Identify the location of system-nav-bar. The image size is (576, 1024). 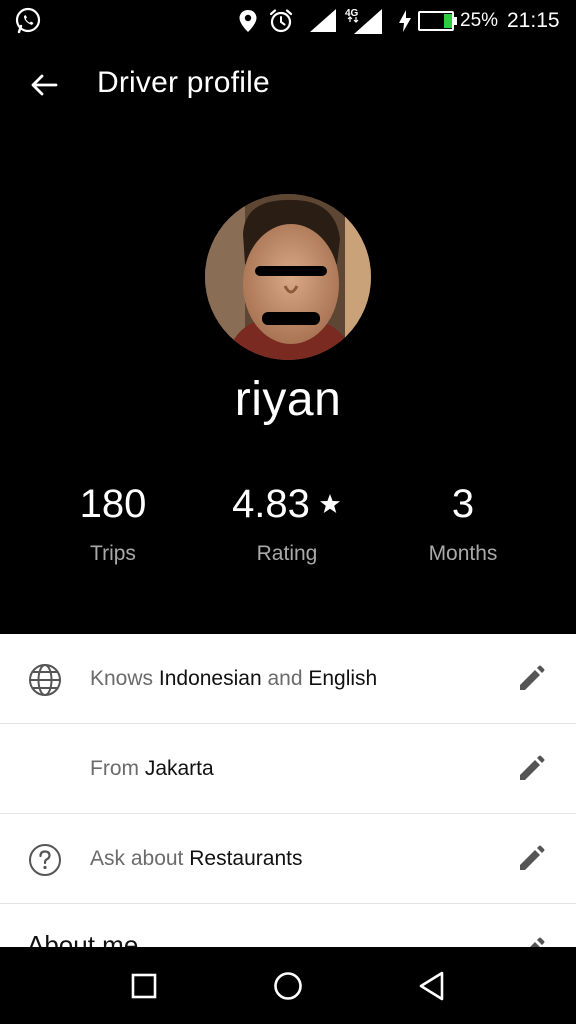
(288, 985).